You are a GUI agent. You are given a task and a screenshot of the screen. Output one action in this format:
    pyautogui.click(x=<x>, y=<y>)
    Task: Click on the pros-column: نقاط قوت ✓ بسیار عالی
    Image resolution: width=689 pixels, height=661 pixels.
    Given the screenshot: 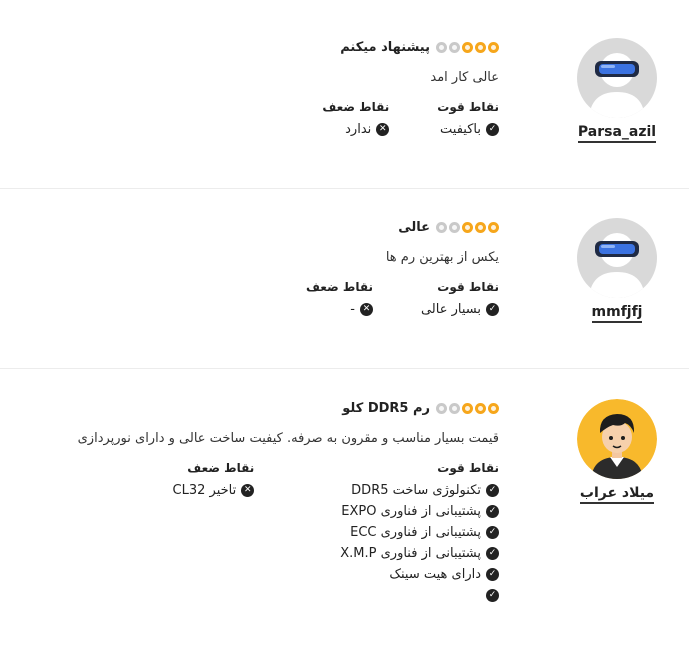 What is the action you would take?
    pyautogui.click(x=460, y=300)
    